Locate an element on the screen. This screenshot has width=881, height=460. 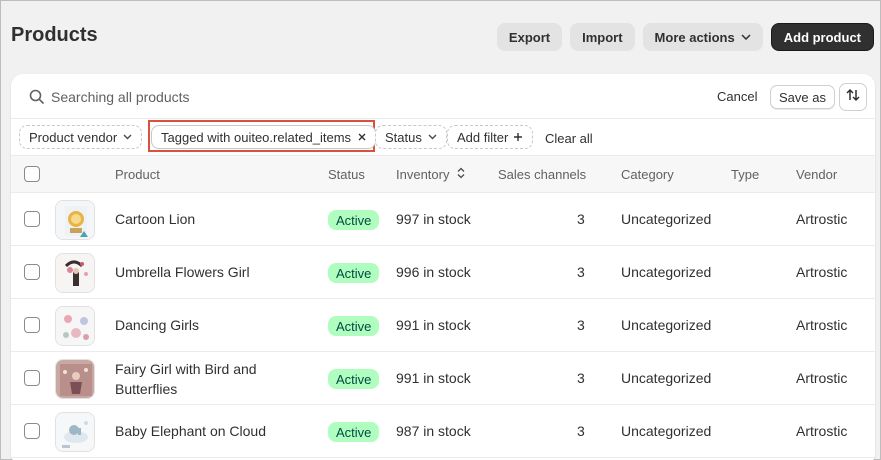
import-button: Import is located at coordinates (602, 37).